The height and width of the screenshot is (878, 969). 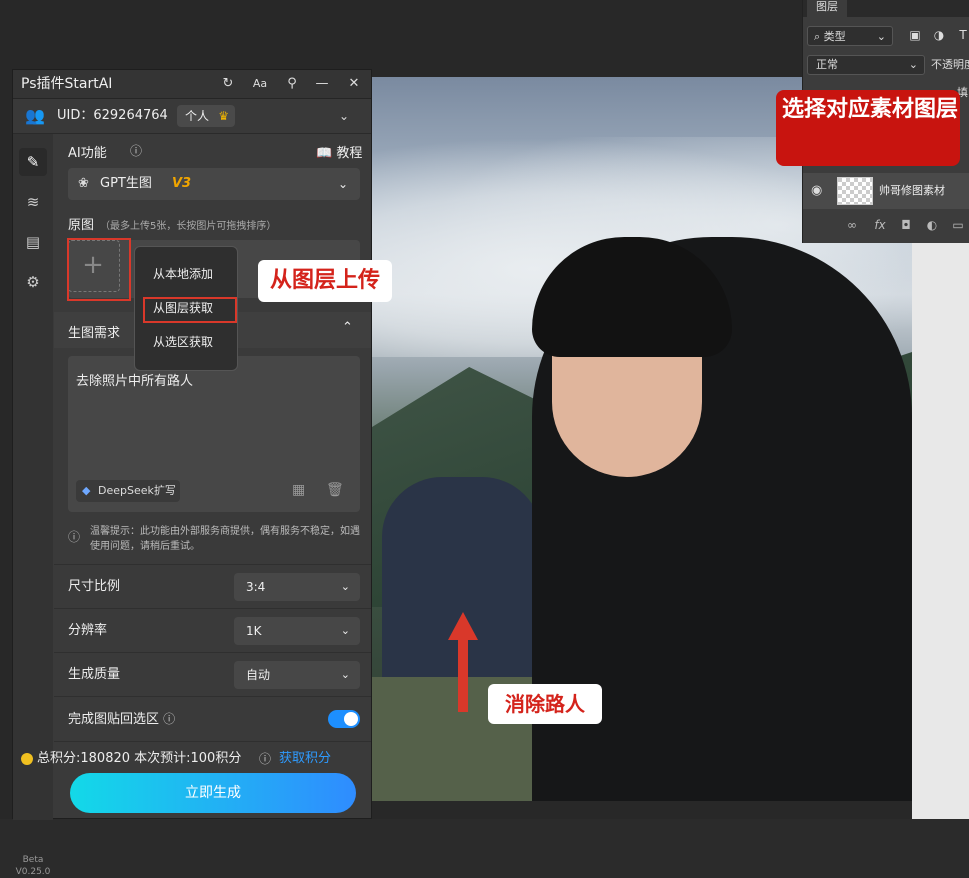 I want to click on resolution-select: 1K ⌄, so click(x=297, y=631).